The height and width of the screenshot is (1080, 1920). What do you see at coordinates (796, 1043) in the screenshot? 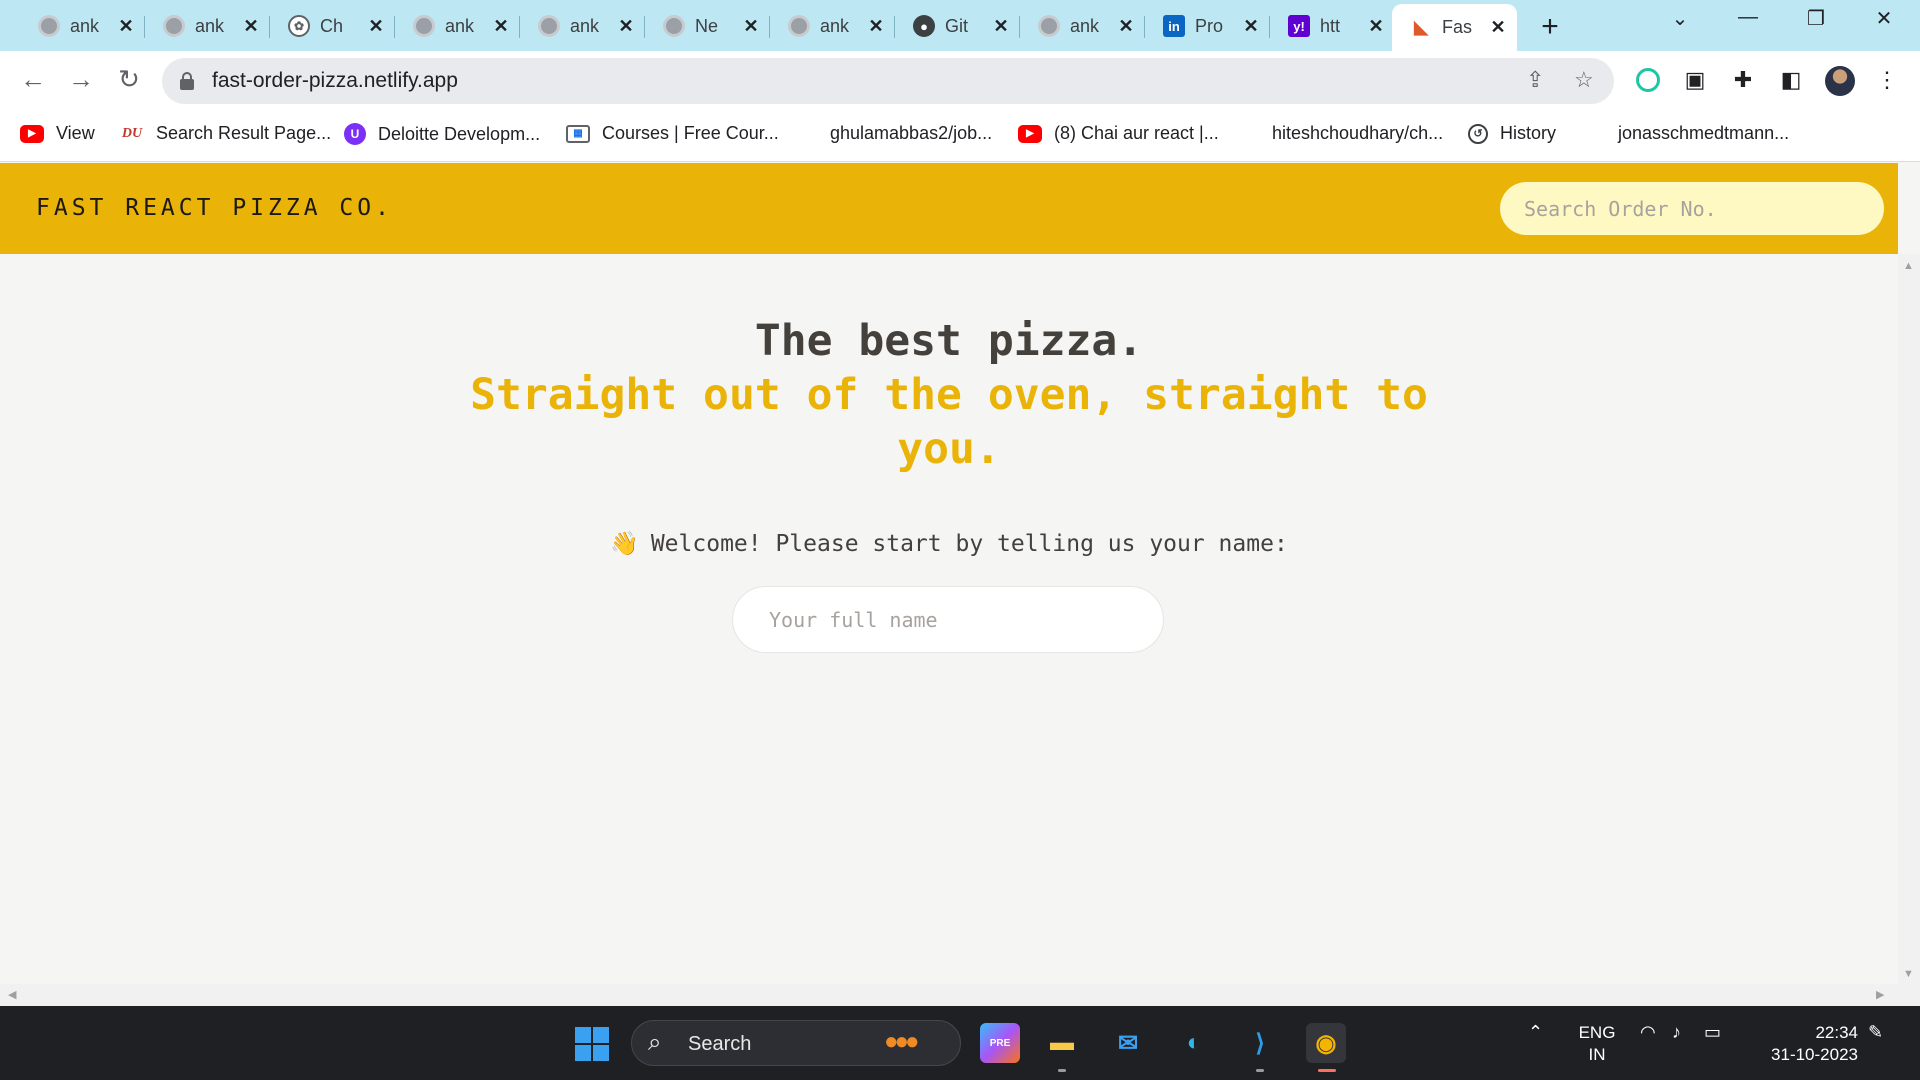
I see `taskbar-search-box: ⌕ Search ●●●` at bounding box center [796, 1043].